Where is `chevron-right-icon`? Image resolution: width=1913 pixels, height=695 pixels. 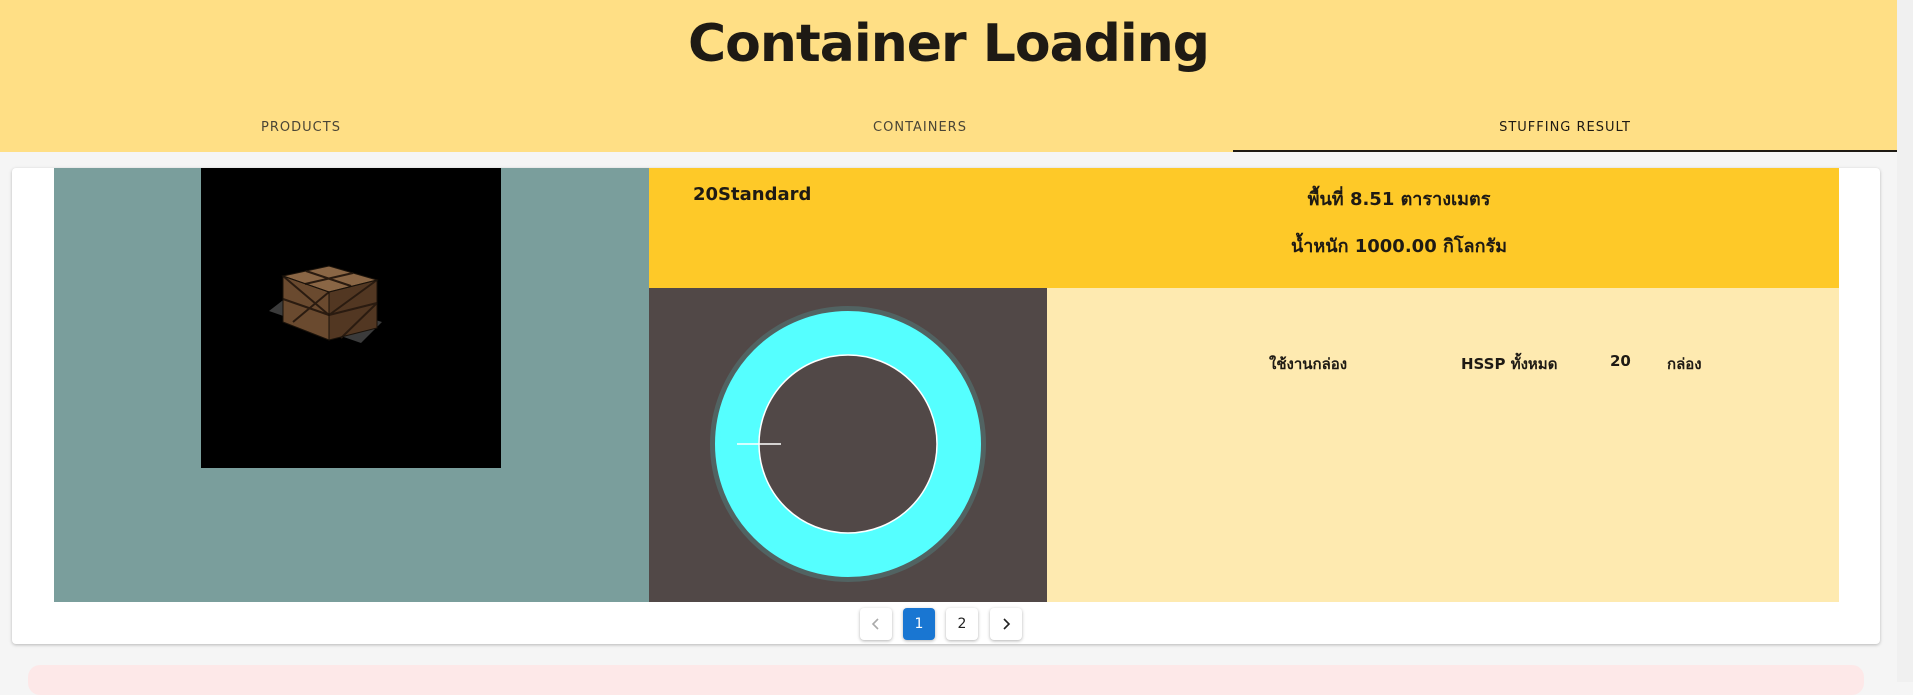 chevron-right-icon is located at coordinates (1007, 624).